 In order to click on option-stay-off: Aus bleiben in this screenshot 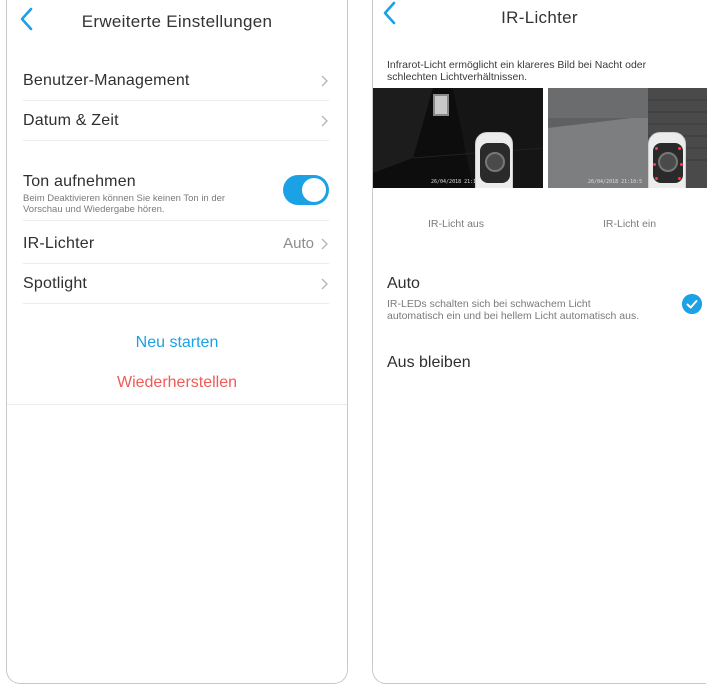, I will do `click(429, 363)`.